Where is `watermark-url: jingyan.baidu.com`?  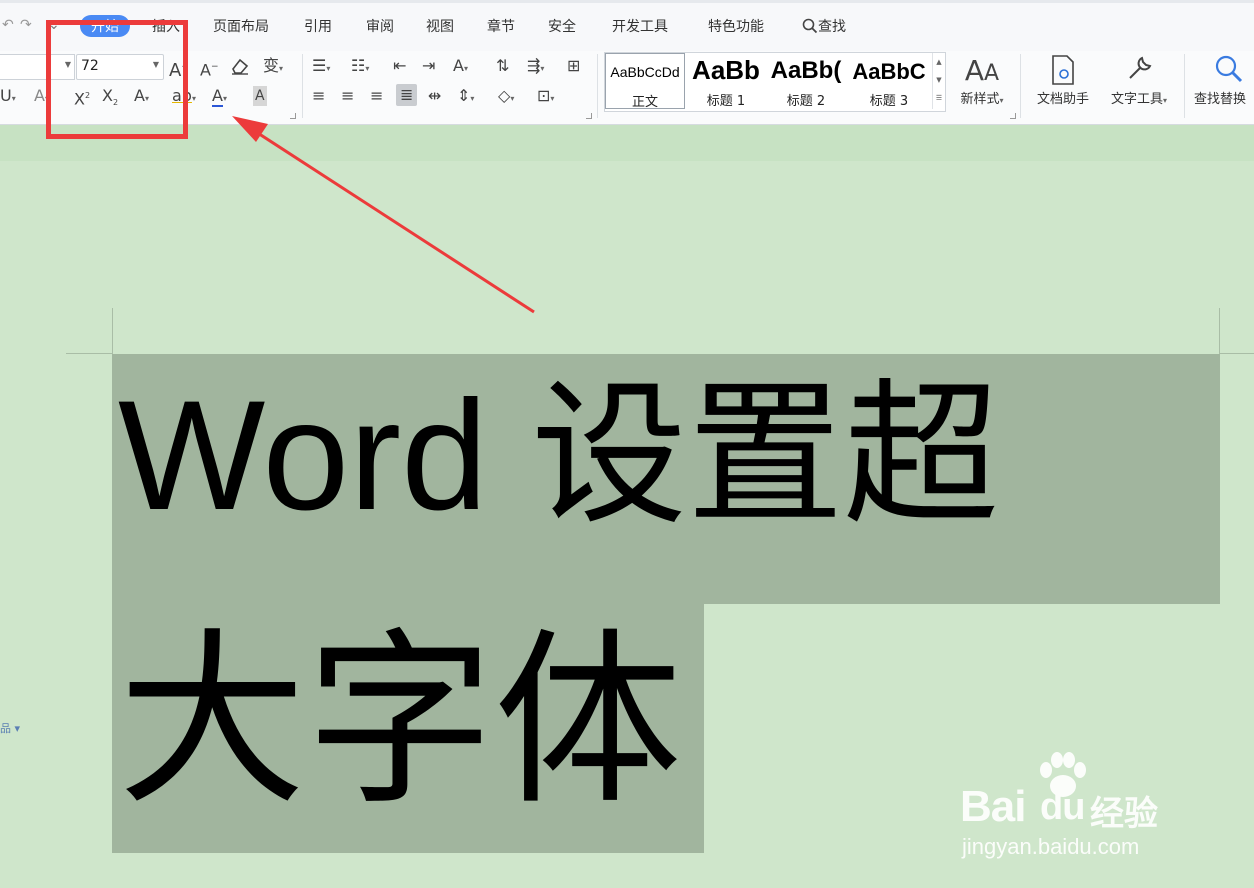
watermark-url: jingyan.baidu.com is located at coordinates (1051, 846).